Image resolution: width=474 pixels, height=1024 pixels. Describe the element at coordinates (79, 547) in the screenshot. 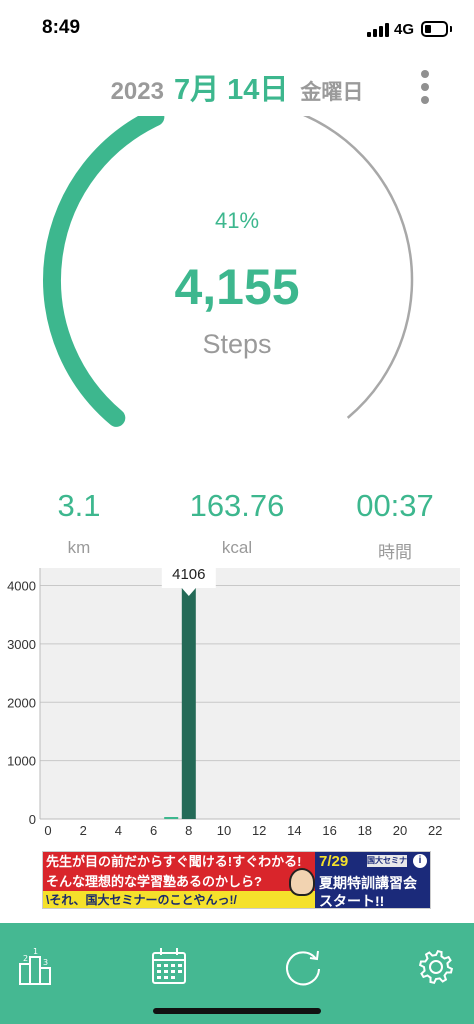

I see `distance-unit: km` at that location.